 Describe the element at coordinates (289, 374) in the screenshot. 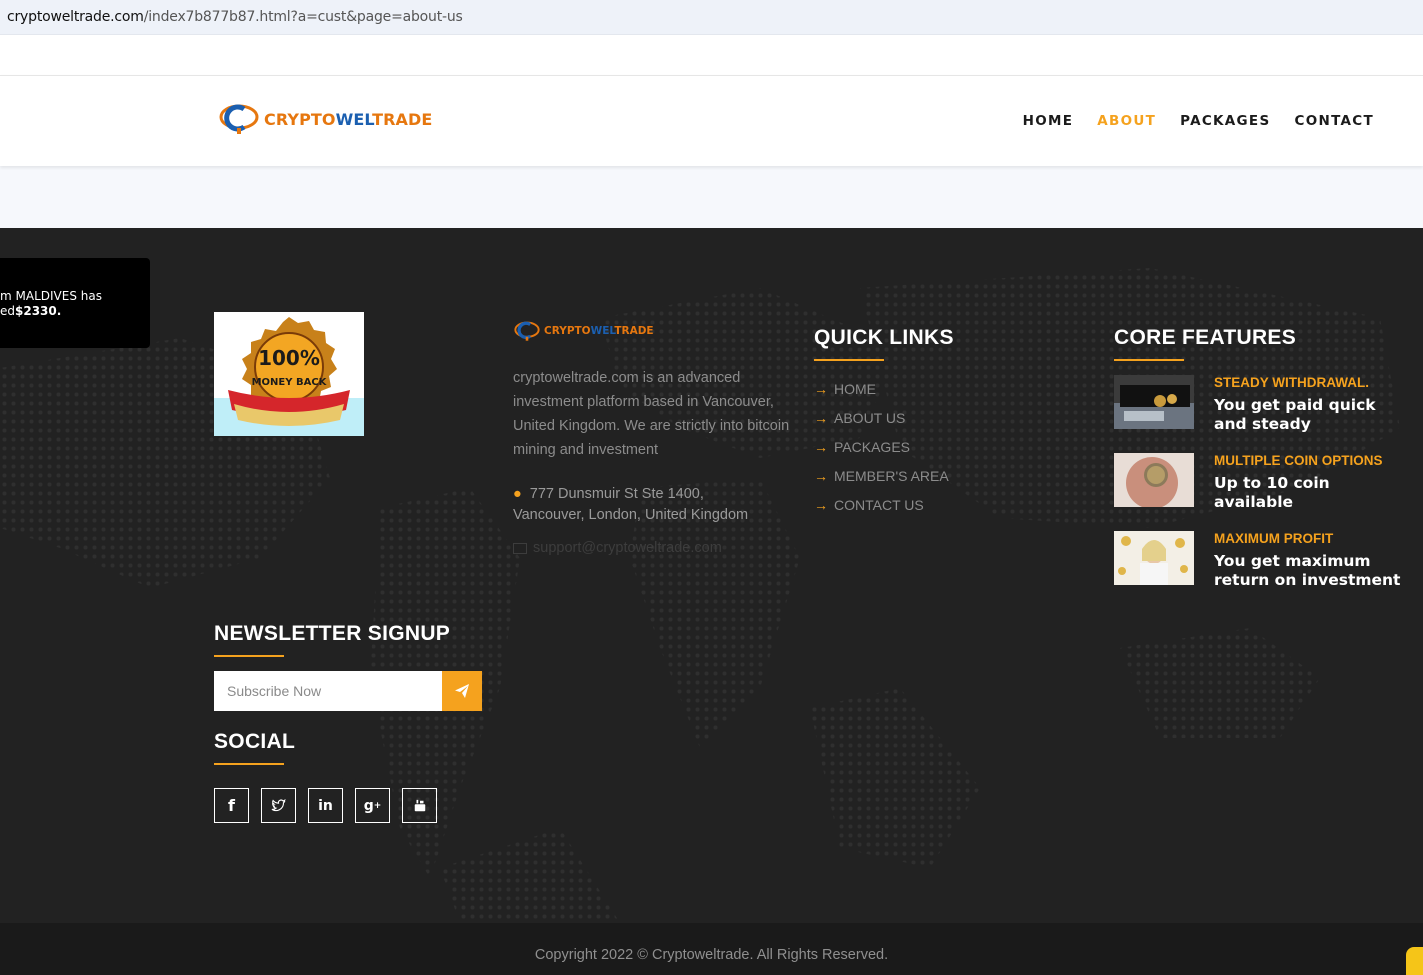

I see `money-back-badge: 100% MONEY BACK` at that location.